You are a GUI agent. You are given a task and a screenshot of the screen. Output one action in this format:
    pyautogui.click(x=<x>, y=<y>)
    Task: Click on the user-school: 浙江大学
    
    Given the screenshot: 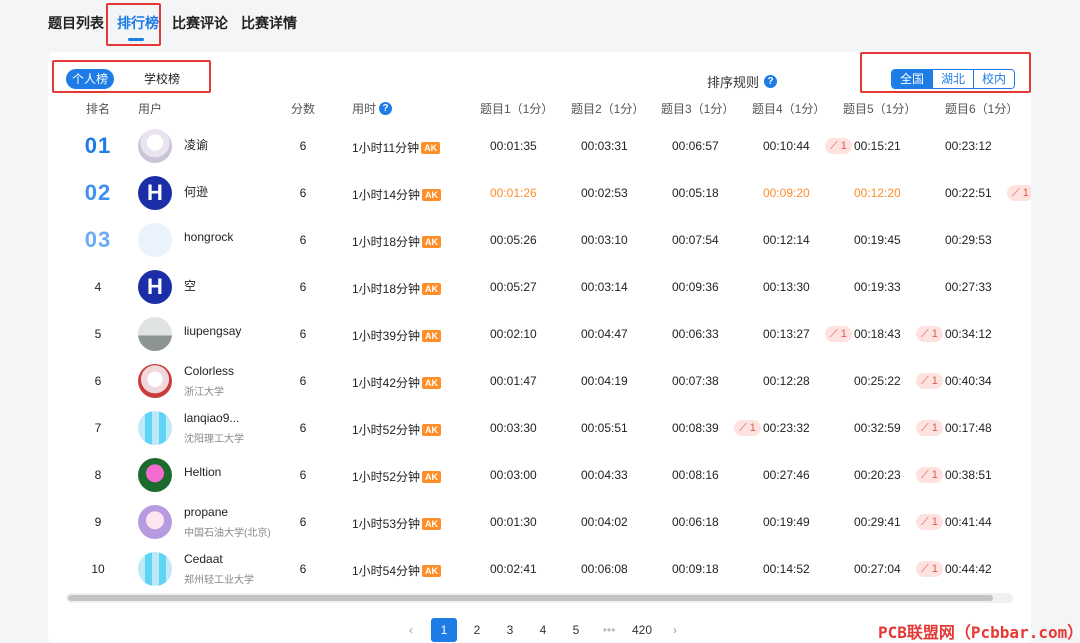 What is the action you would take?
    pyautogui.click(x=204, y=392)
    